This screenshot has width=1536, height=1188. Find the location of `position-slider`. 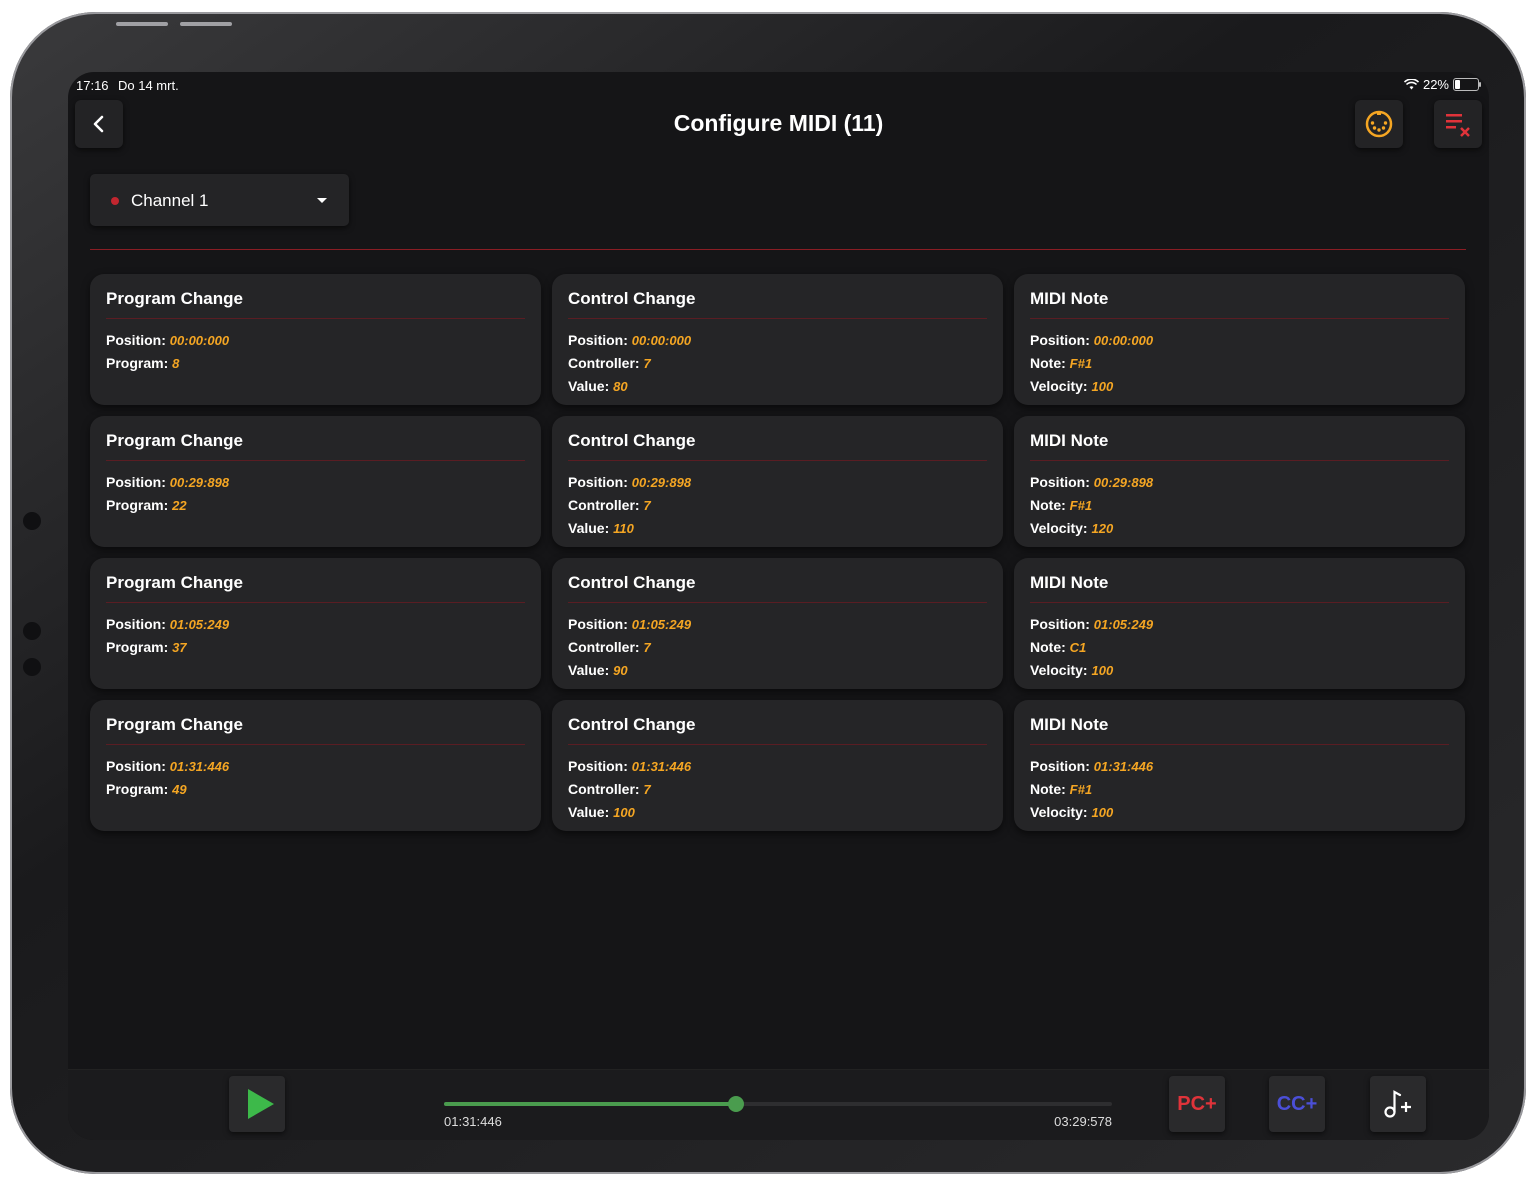

position-slider is located at coordinates (778, 1104).